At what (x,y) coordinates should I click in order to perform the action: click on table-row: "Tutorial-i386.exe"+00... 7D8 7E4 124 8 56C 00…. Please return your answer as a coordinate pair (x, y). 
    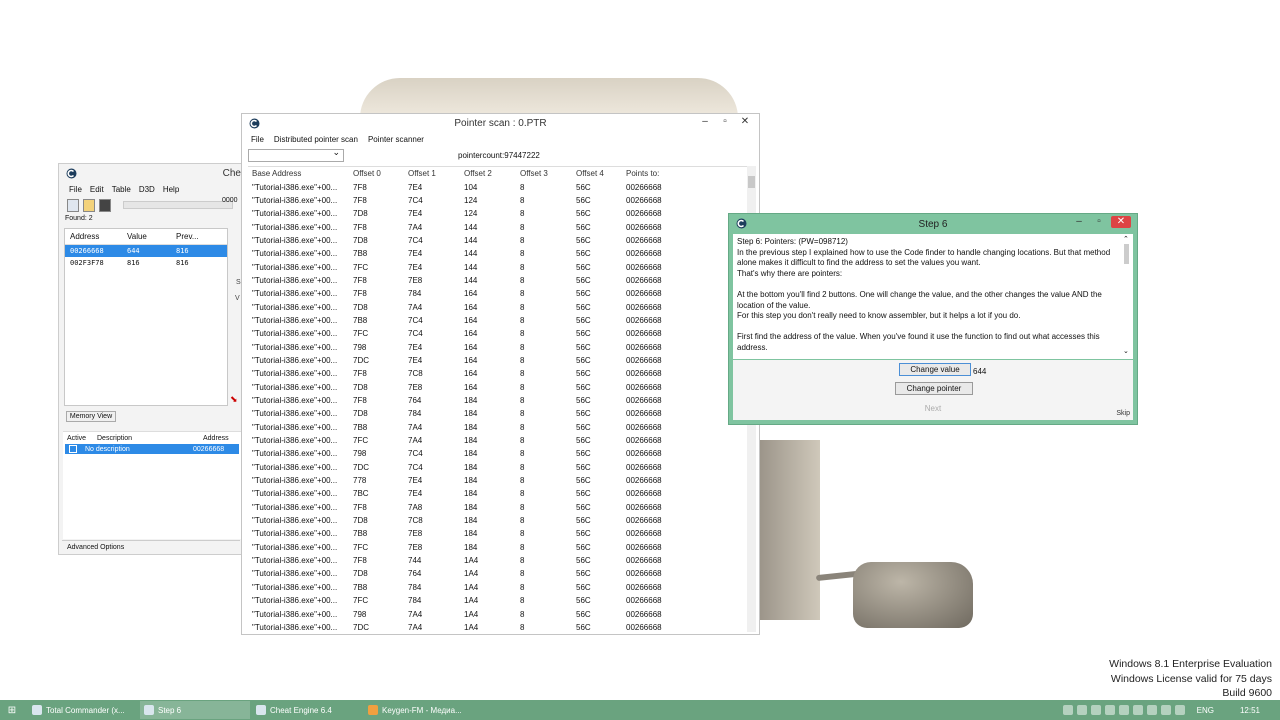
    Looking at the image, I should click on (501, 213).